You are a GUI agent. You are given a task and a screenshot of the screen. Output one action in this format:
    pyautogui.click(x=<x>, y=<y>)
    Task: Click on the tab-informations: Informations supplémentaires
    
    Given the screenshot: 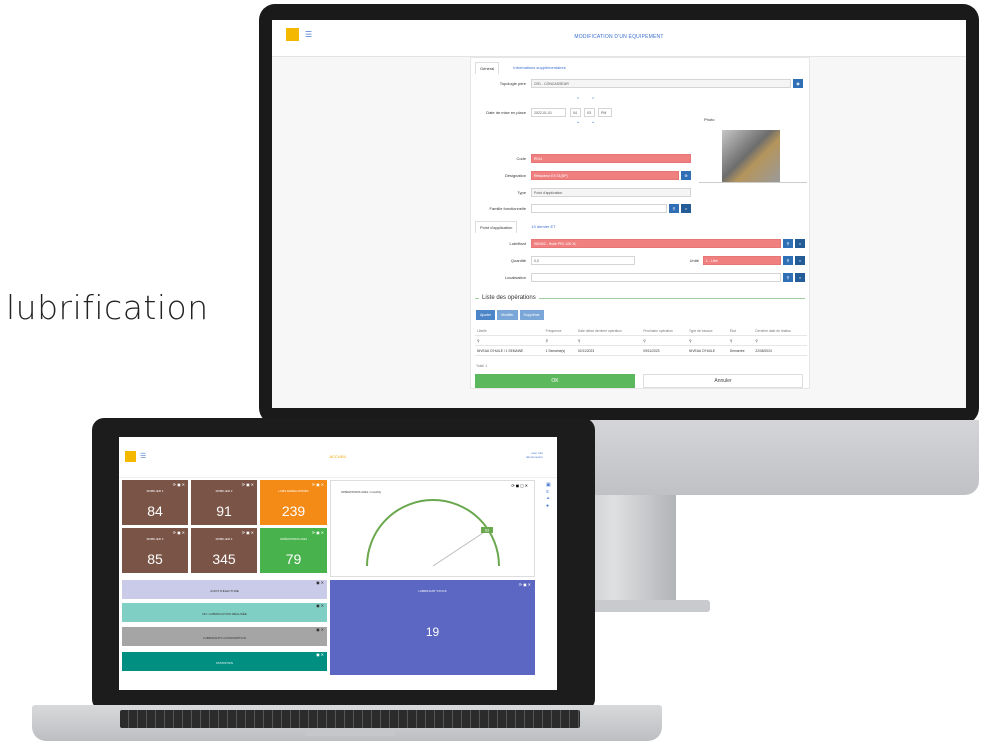 What is the action you would take?
    pyautogui.click(x=539, y=68)
    